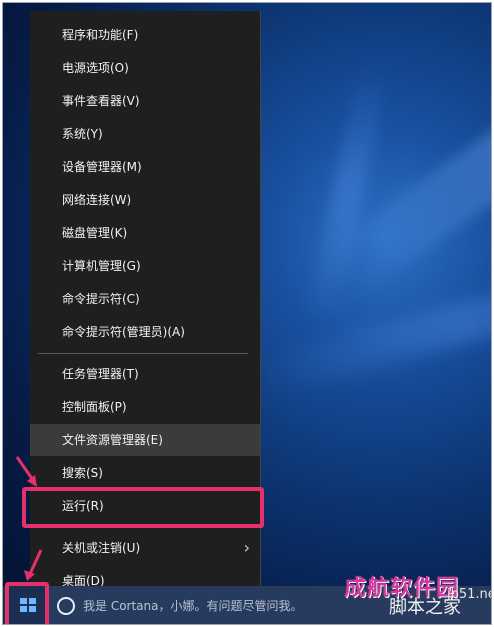 This screenshot has height=627, width=494. I want to click on menu-item-file-explorer: 文件资源管理器(E), so click(145, 440).